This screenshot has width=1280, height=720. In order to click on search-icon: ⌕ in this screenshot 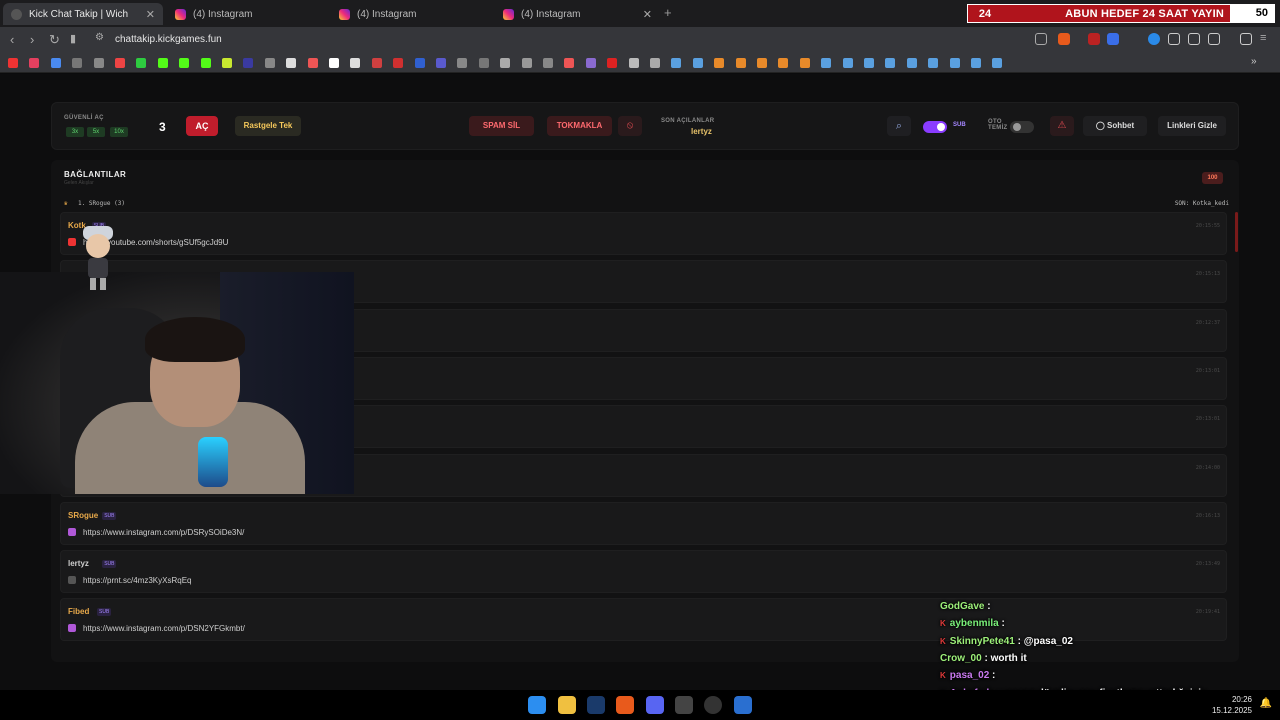, I will do `click(899, 126)`.